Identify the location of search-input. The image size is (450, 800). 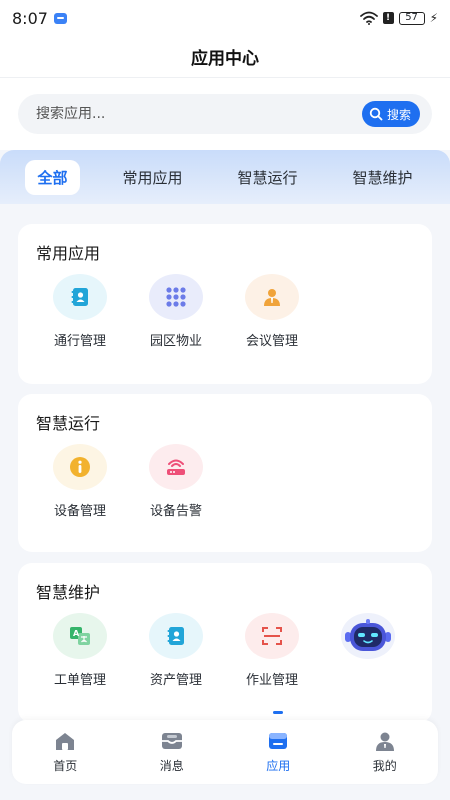
(186, 114).